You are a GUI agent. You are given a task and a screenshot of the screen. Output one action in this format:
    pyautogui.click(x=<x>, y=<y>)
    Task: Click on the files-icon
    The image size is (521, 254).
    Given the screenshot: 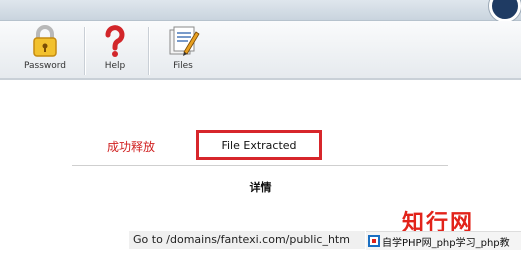 What is the action you would take?
    pyautogui.click(x=184, y=41)
    